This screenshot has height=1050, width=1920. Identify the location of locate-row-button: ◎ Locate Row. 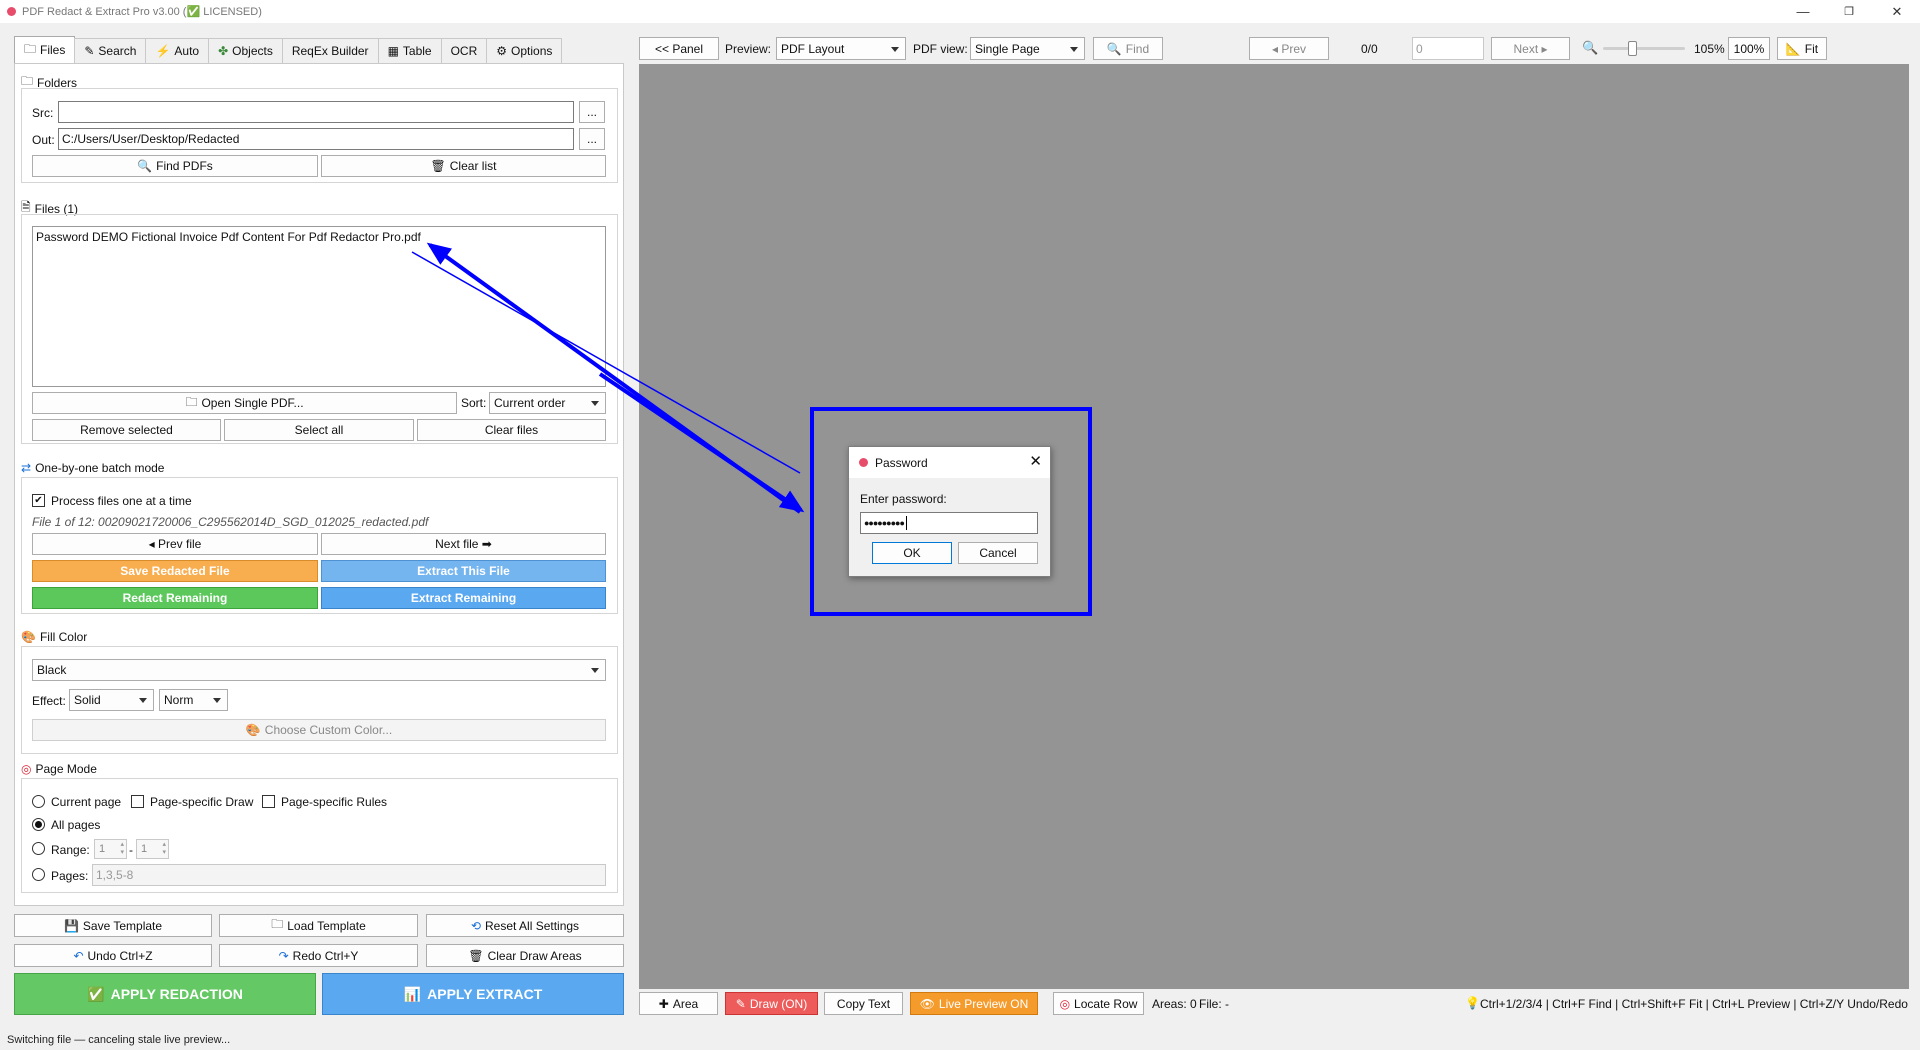
(1098, 1003).